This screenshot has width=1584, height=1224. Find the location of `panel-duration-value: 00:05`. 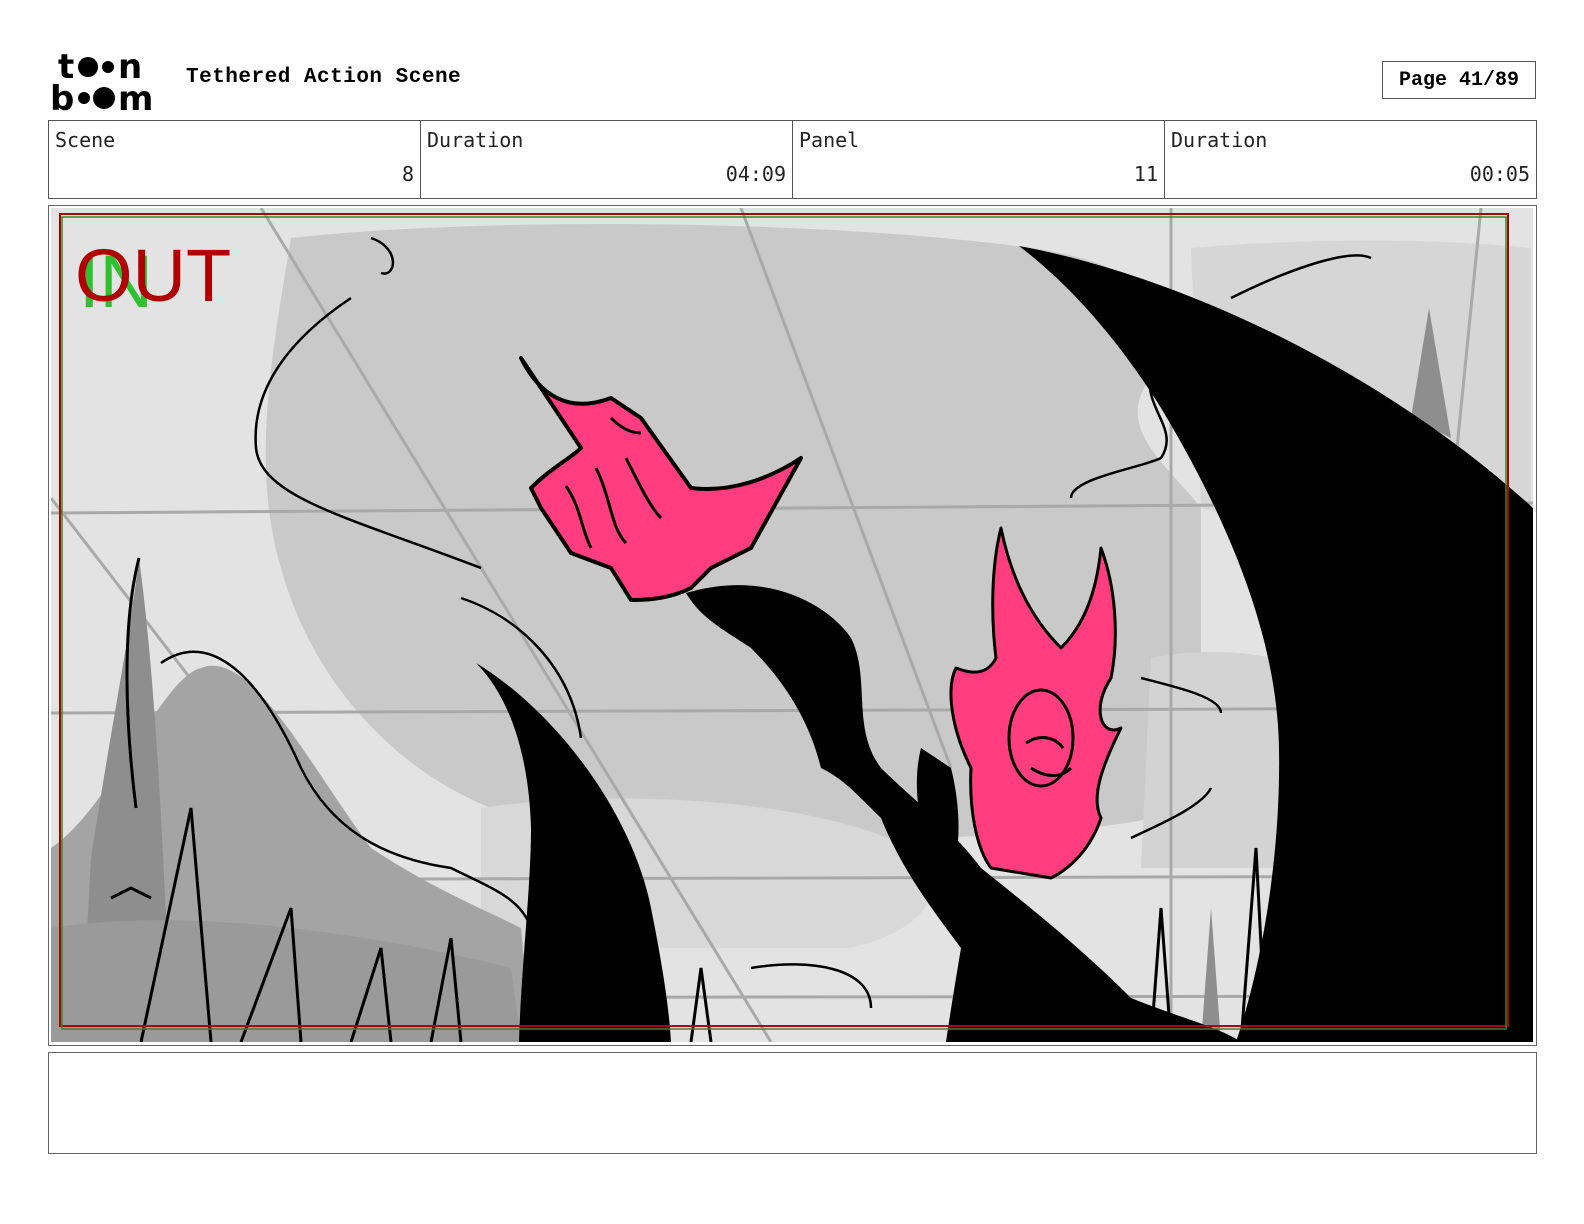

panel-duration-value: 00:05 is located at coordinates (1499, 174).